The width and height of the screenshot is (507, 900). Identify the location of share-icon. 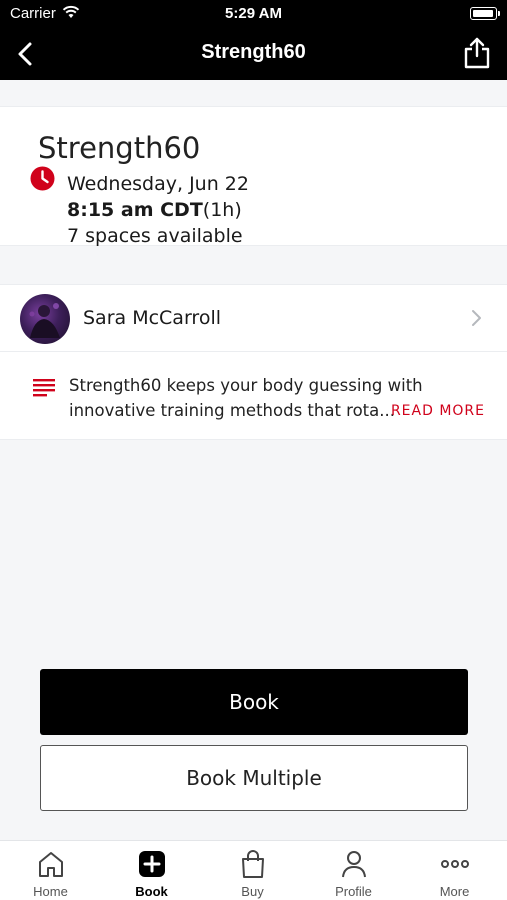
(477, 53).